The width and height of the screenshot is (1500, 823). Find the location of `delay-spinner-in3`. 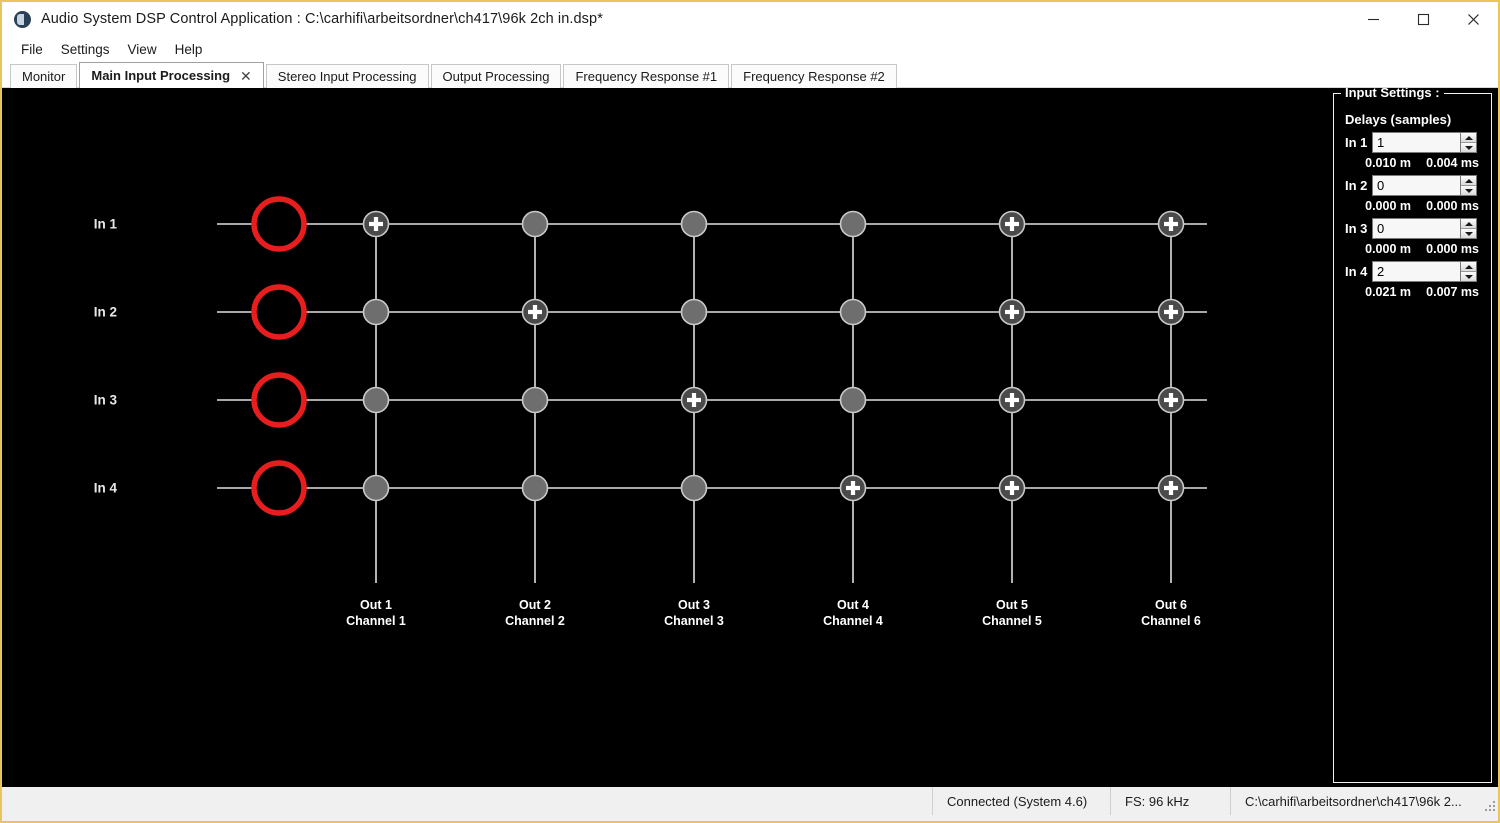

delay-spinner-in3 is located at coordinates (1424, 228).